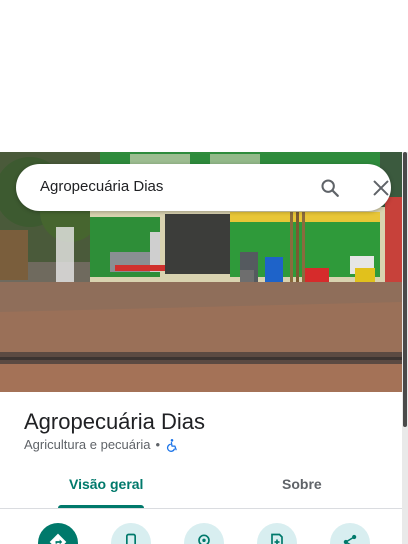 The image size is (408, 544). I want to click on share-button, so click(350, 533).